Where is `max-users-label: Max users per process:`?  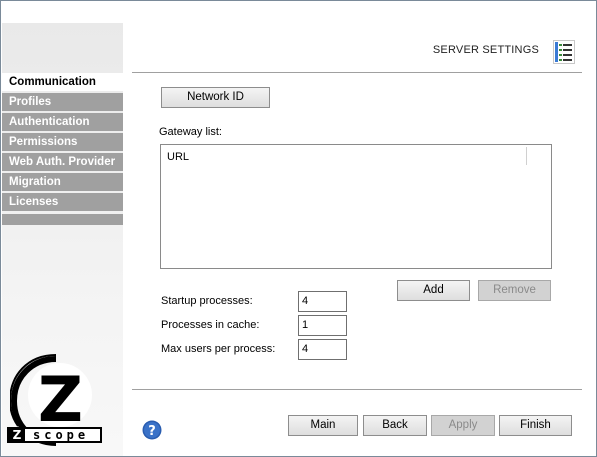 max-users-label: Max users per process: is located at coordinates (218, 349).